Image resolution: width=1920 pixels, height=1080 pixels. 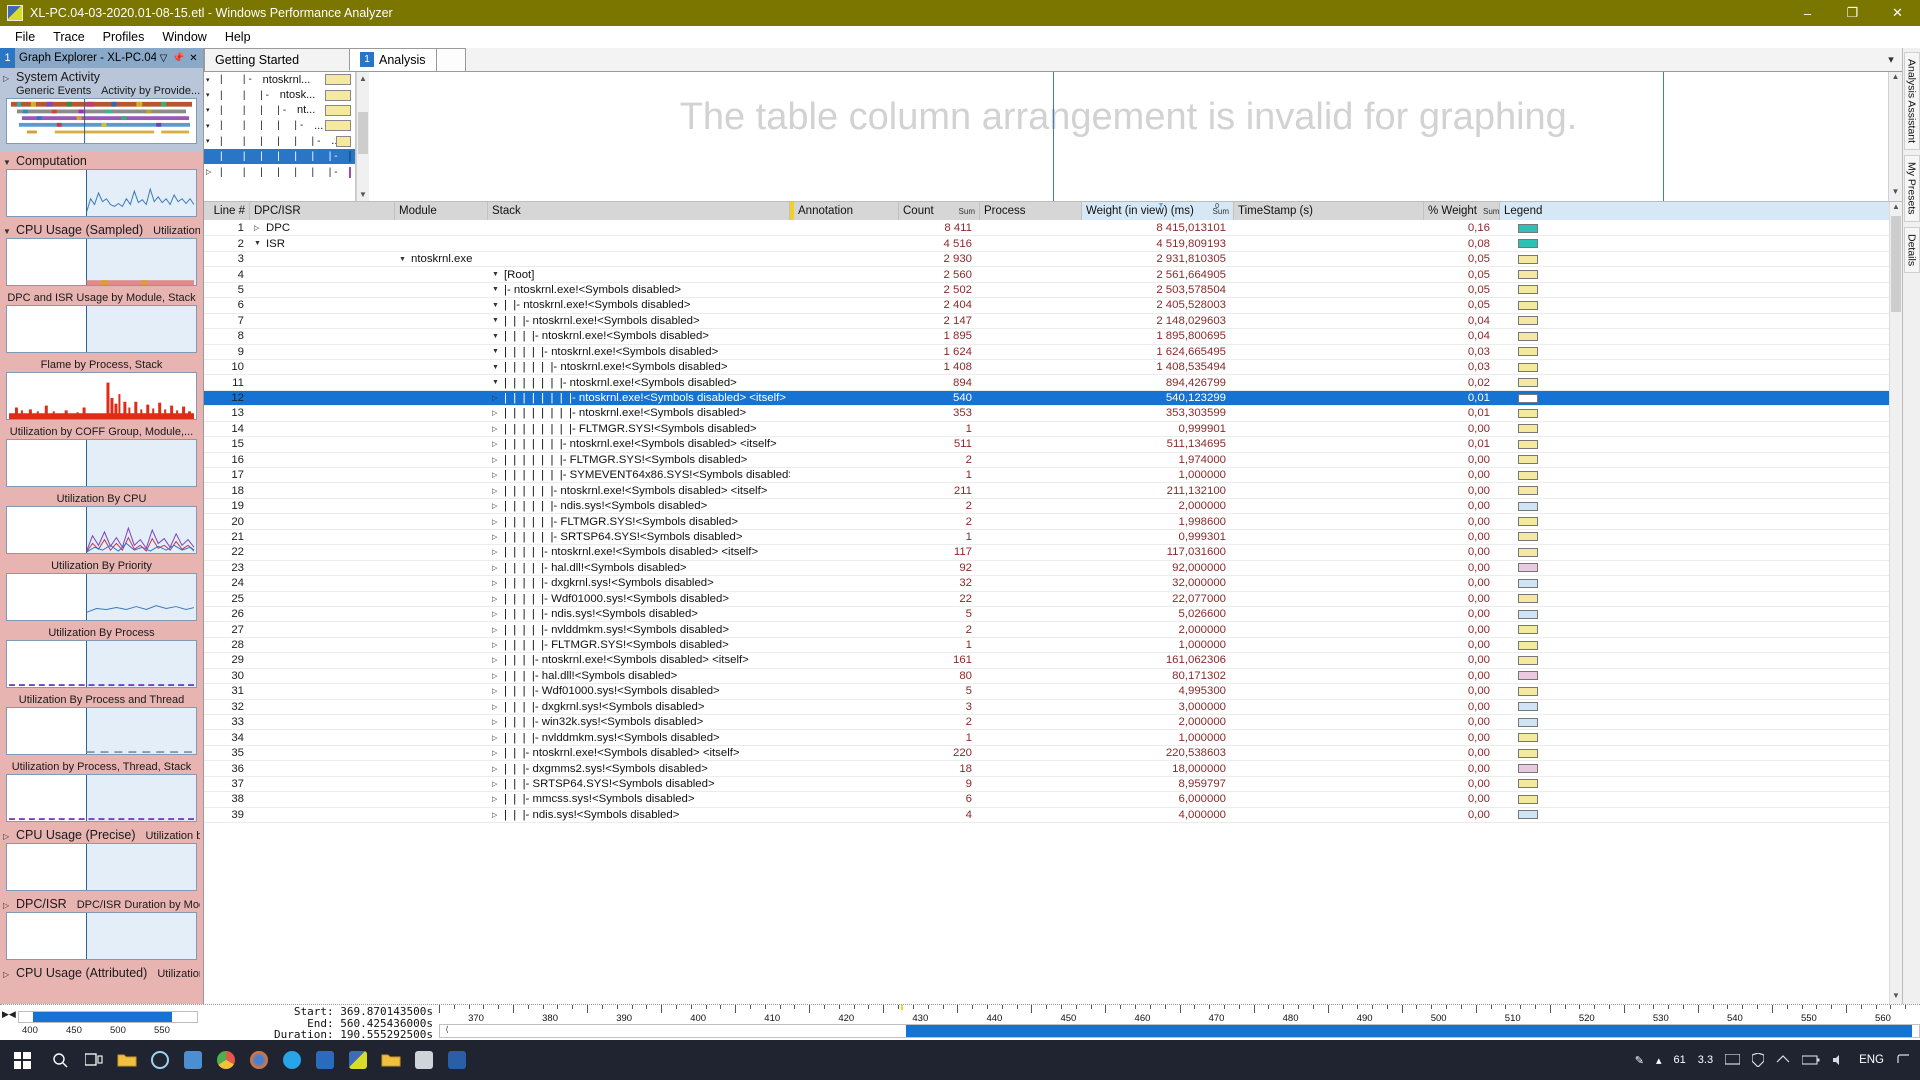 I want to click on cell-stack: ▷ | | | | |- hal.dll!<Symbols disabled>, so click(x=639, y=568).